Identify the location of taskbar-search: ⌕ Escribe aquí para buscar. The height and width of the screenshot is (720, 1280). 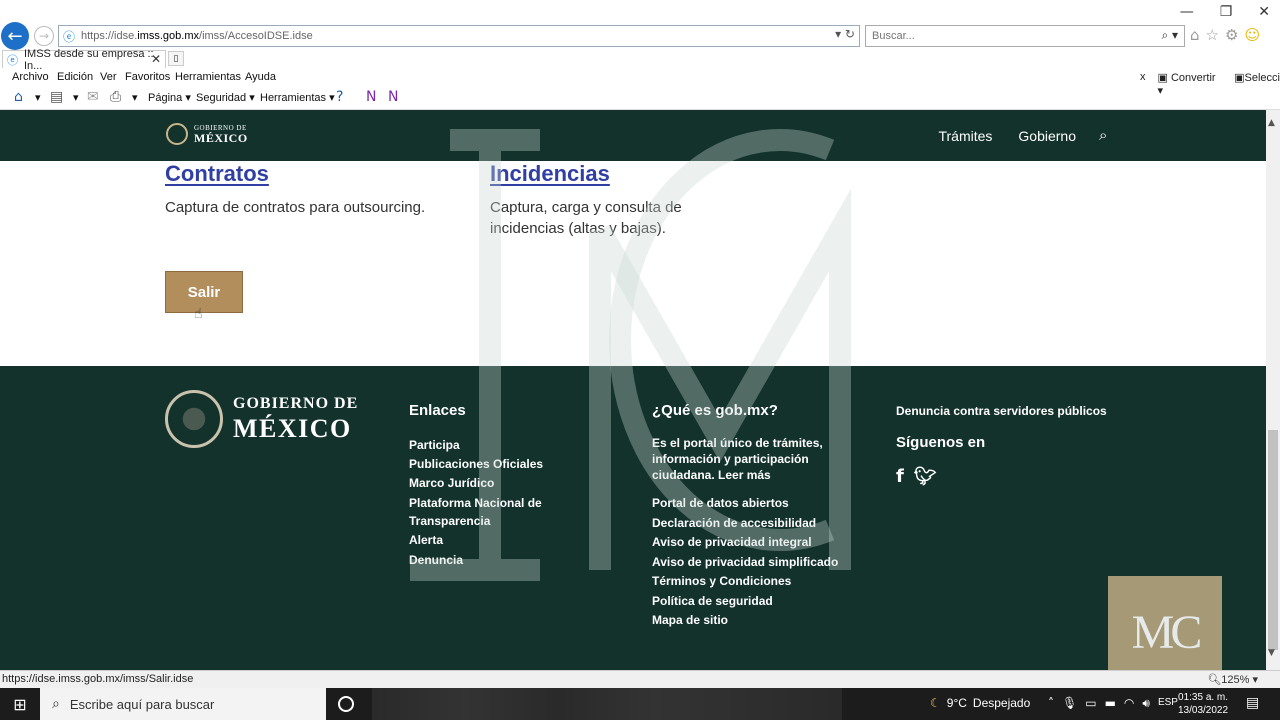
(183, 704).